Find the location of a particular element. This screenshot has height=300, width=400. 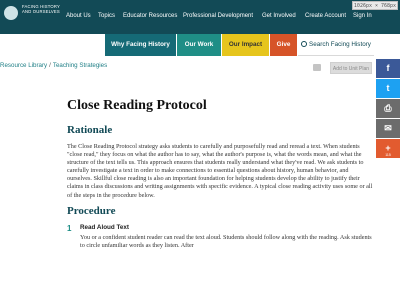

procedure-heading: Procedure is located at coordinates (91, 210).